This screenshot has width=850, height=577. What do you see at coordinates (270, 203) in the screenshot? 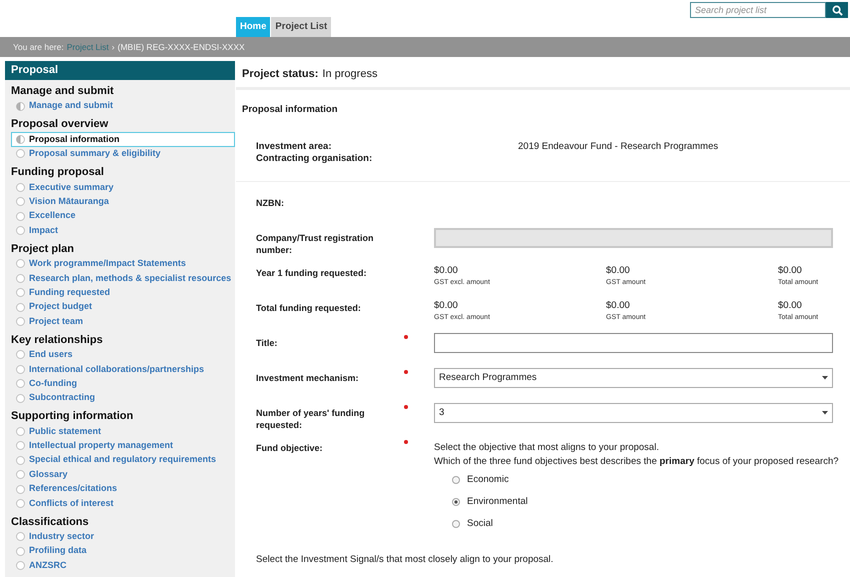
I see `field-label: NZBN:` at bounding box center [270, 203].